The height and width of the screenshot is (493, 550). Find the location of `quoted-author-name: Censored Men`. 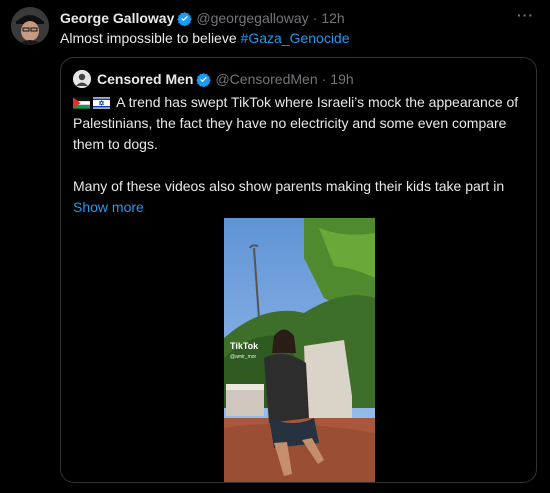

quoted-author-name: Censored Men is located at coordinates (145, 79).